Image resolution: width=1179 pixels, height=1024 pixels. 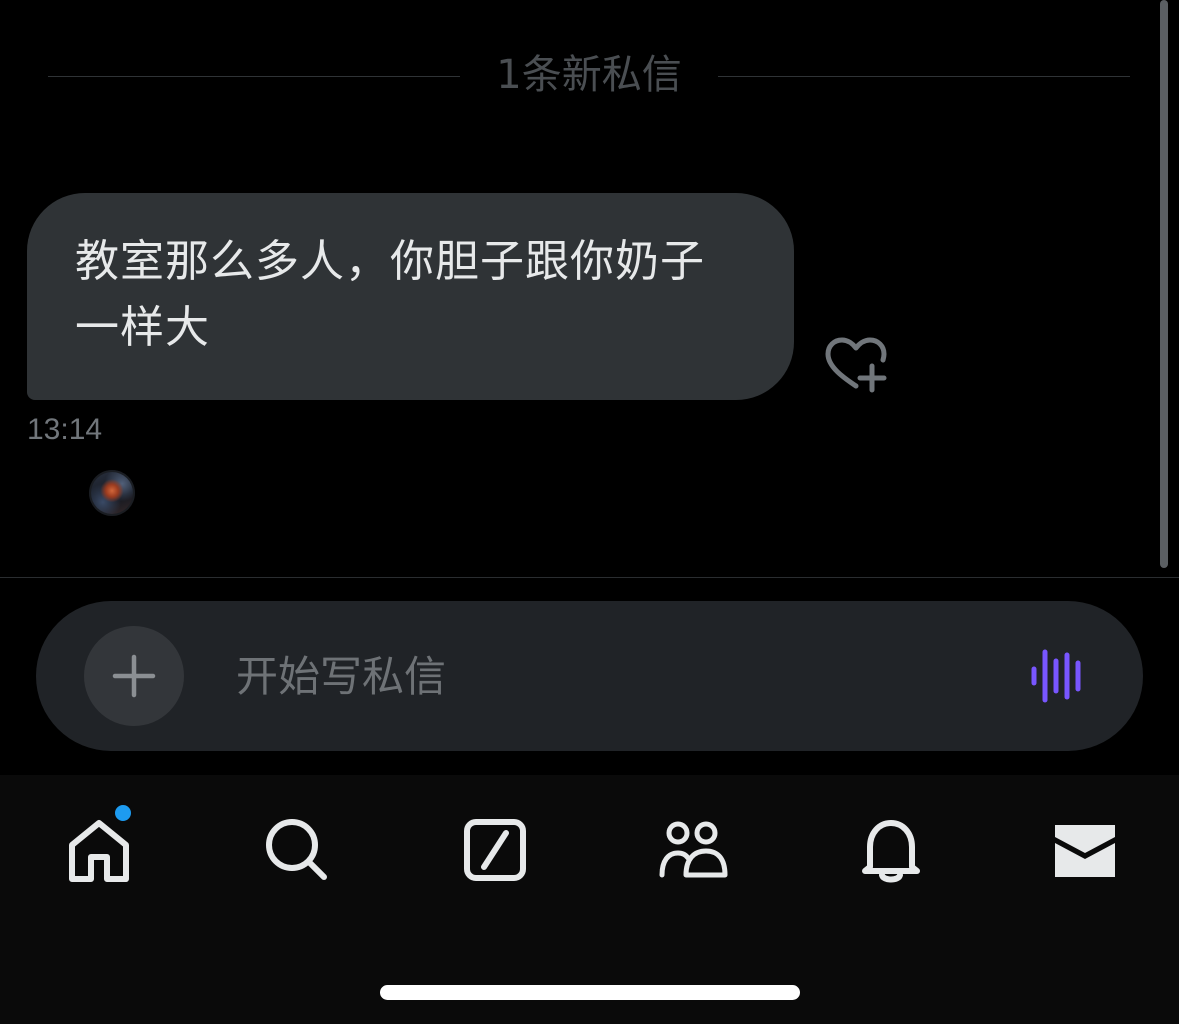 What do you see at coordinates (924, 76) in the screenshot?
I see `new-messages-divider-right` at bounding box center [924, 76].